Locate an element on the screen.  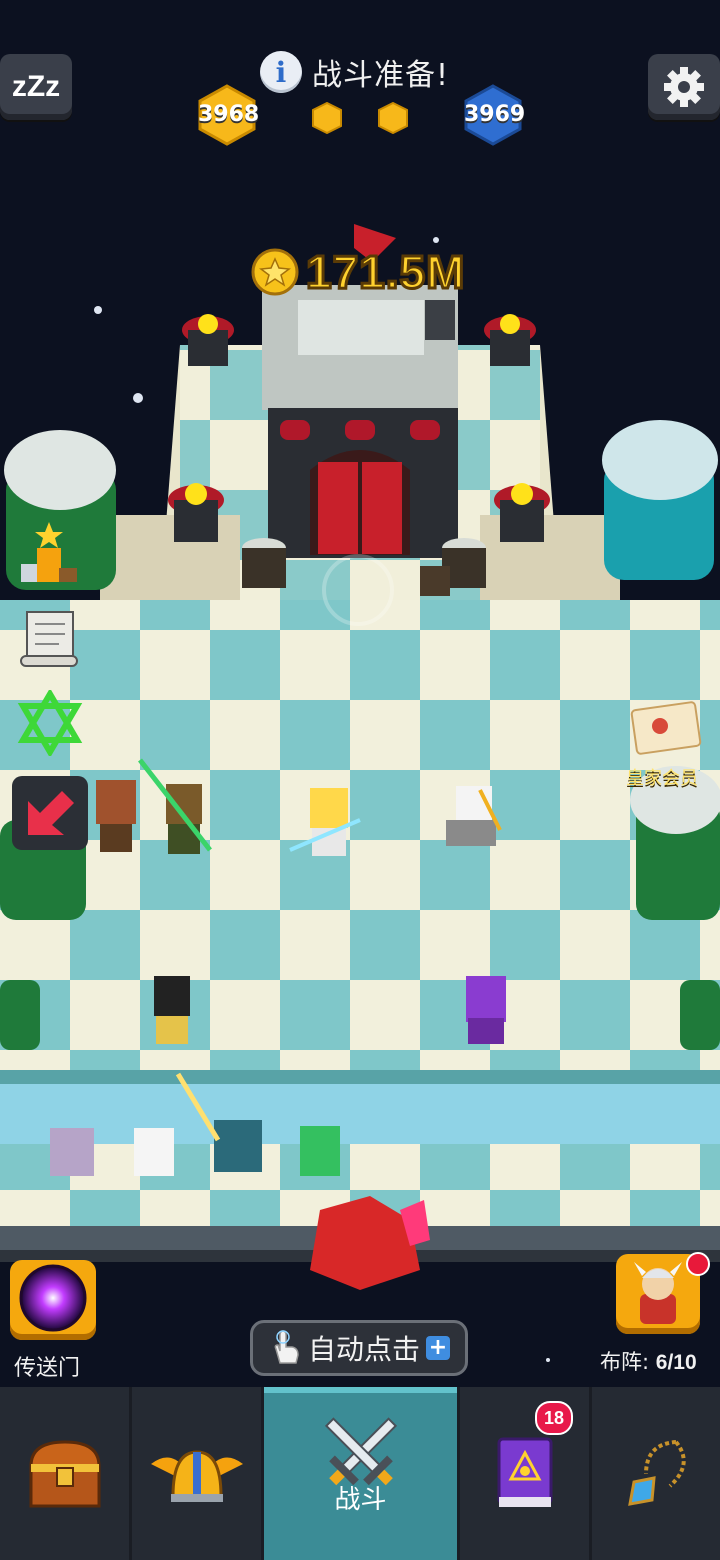
scroll-icon is located at coordinates (49, 639).